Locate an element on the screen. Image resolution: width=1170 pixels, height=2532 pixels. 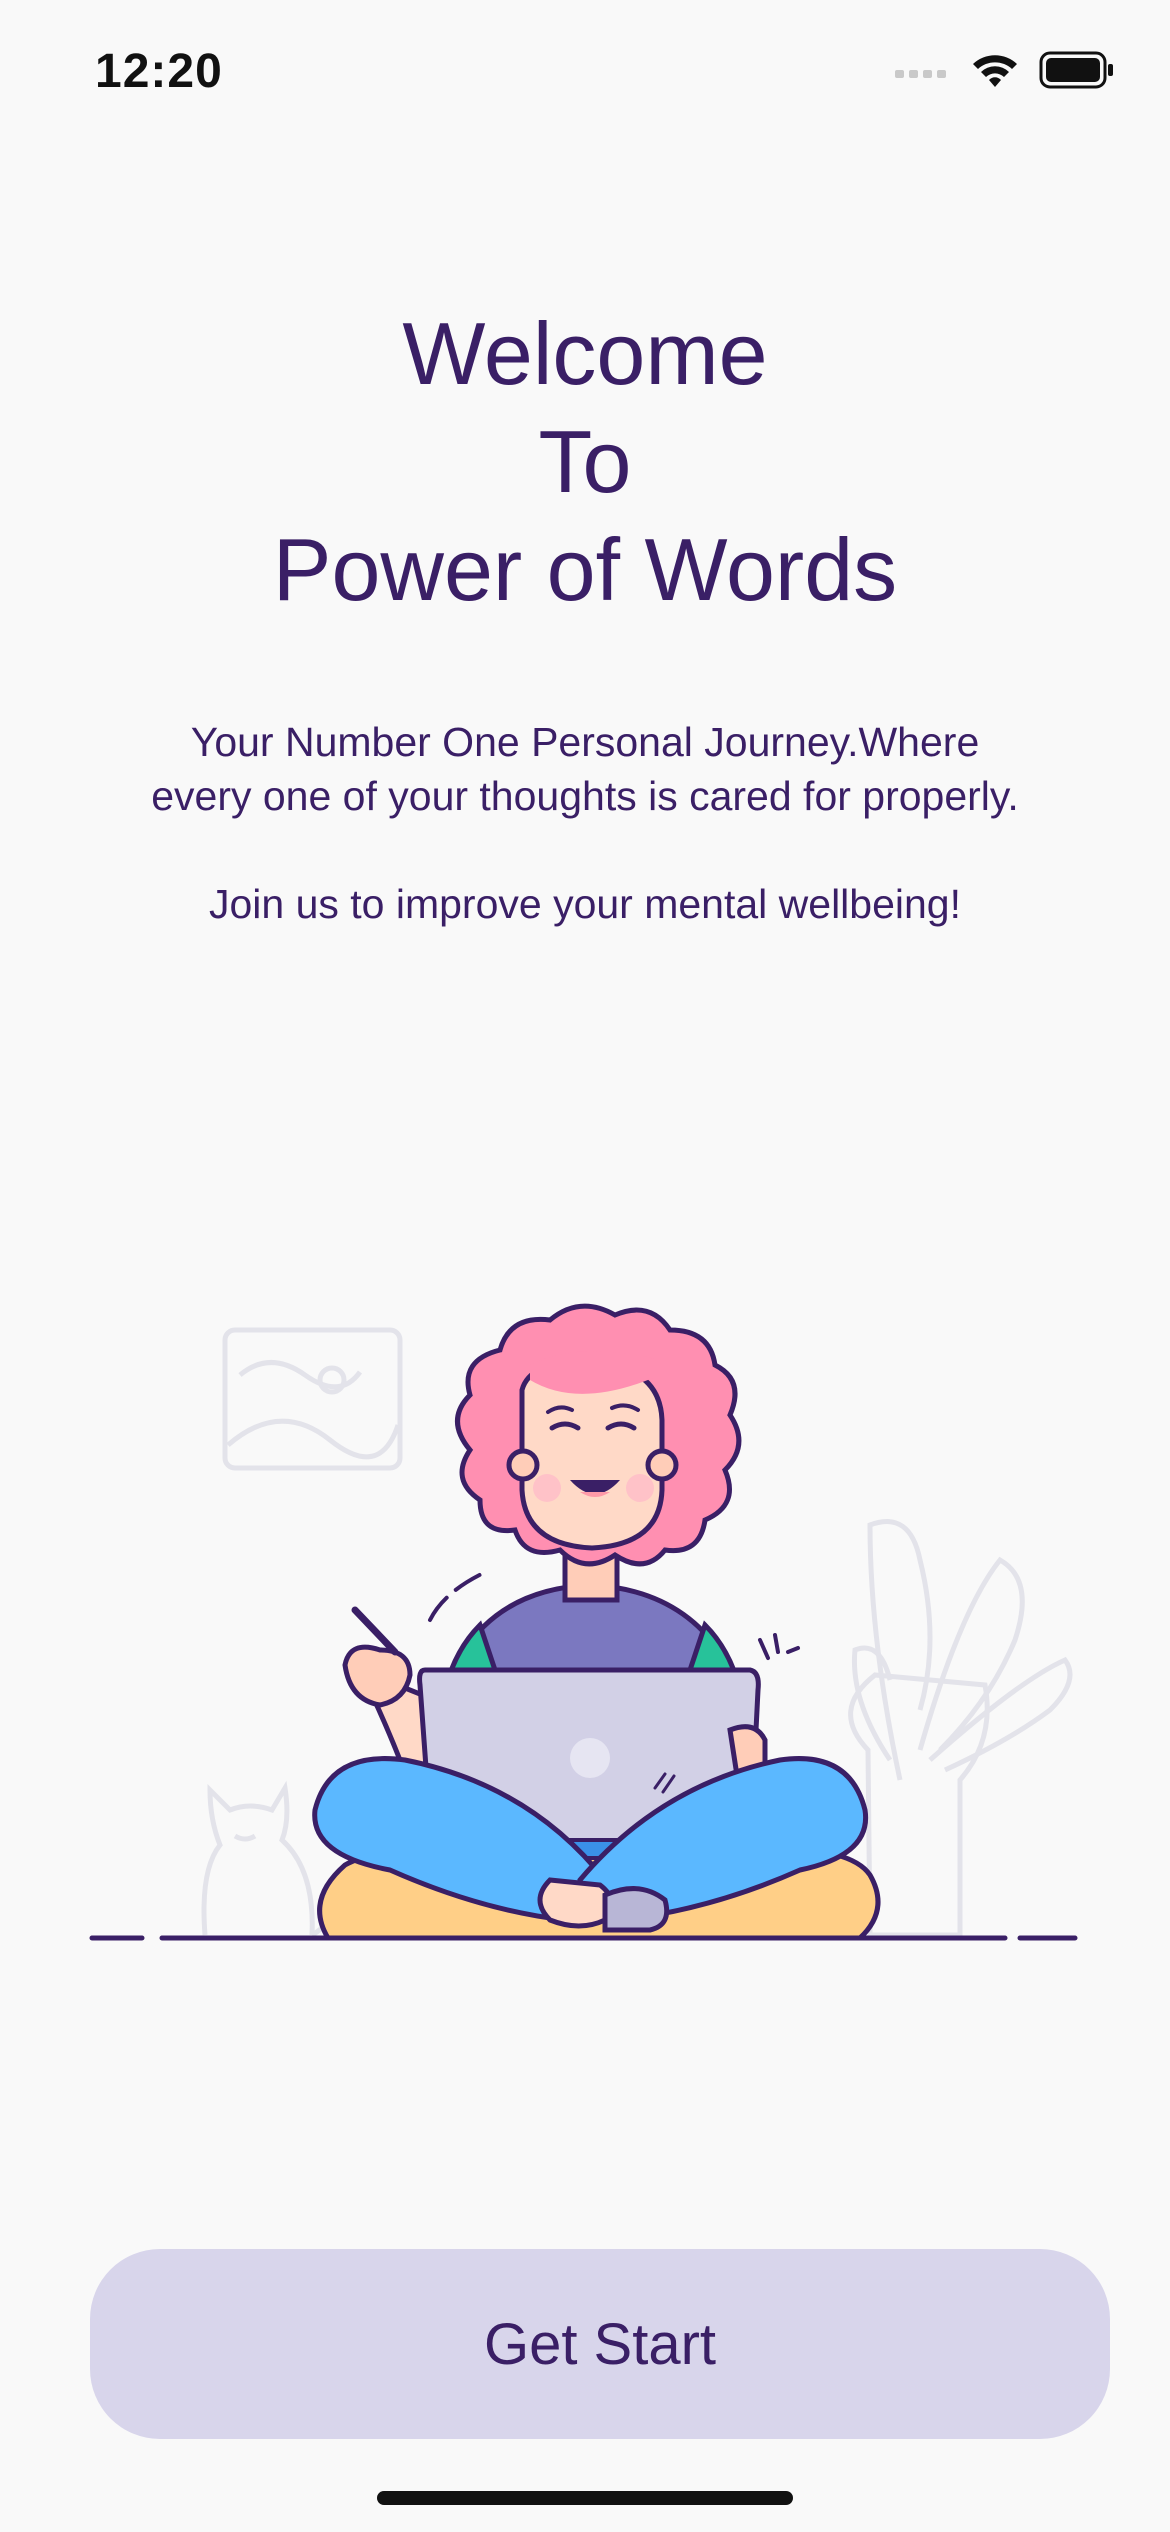
battery-icon is located at coordinates (1076, 70).